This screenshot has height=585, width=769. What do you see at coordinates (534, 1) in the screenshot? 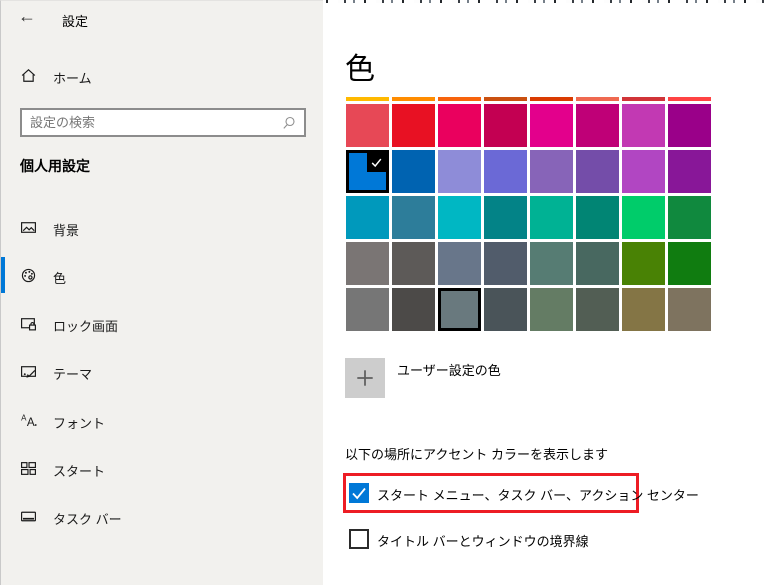
I see `top-crop-artifact` at bounding box center [534, 1].